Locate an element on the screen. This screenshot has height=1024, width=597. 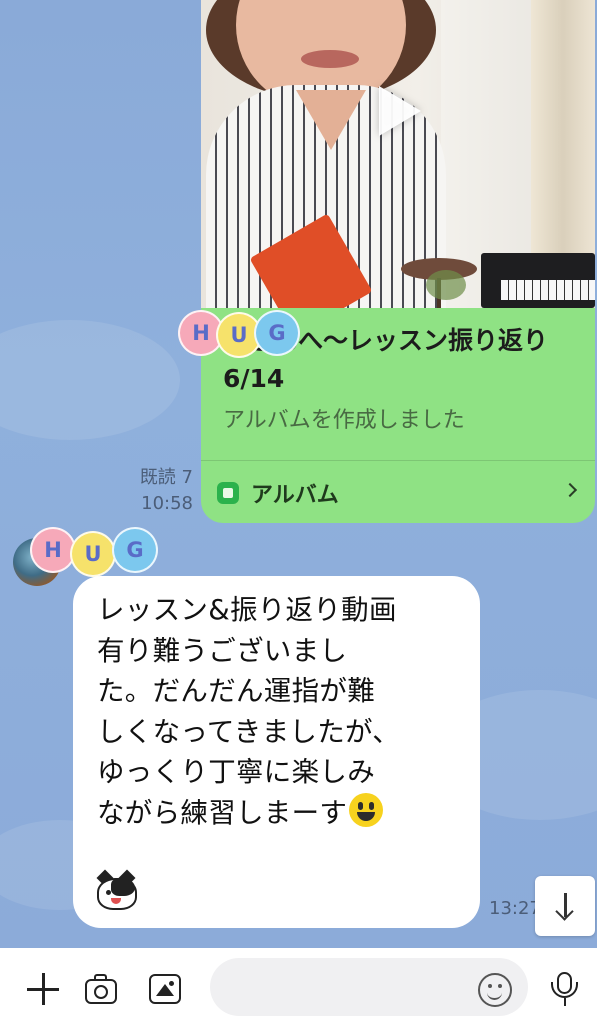
read-receipt: 既読 7 10:58 is located at coordinates (151, 491).